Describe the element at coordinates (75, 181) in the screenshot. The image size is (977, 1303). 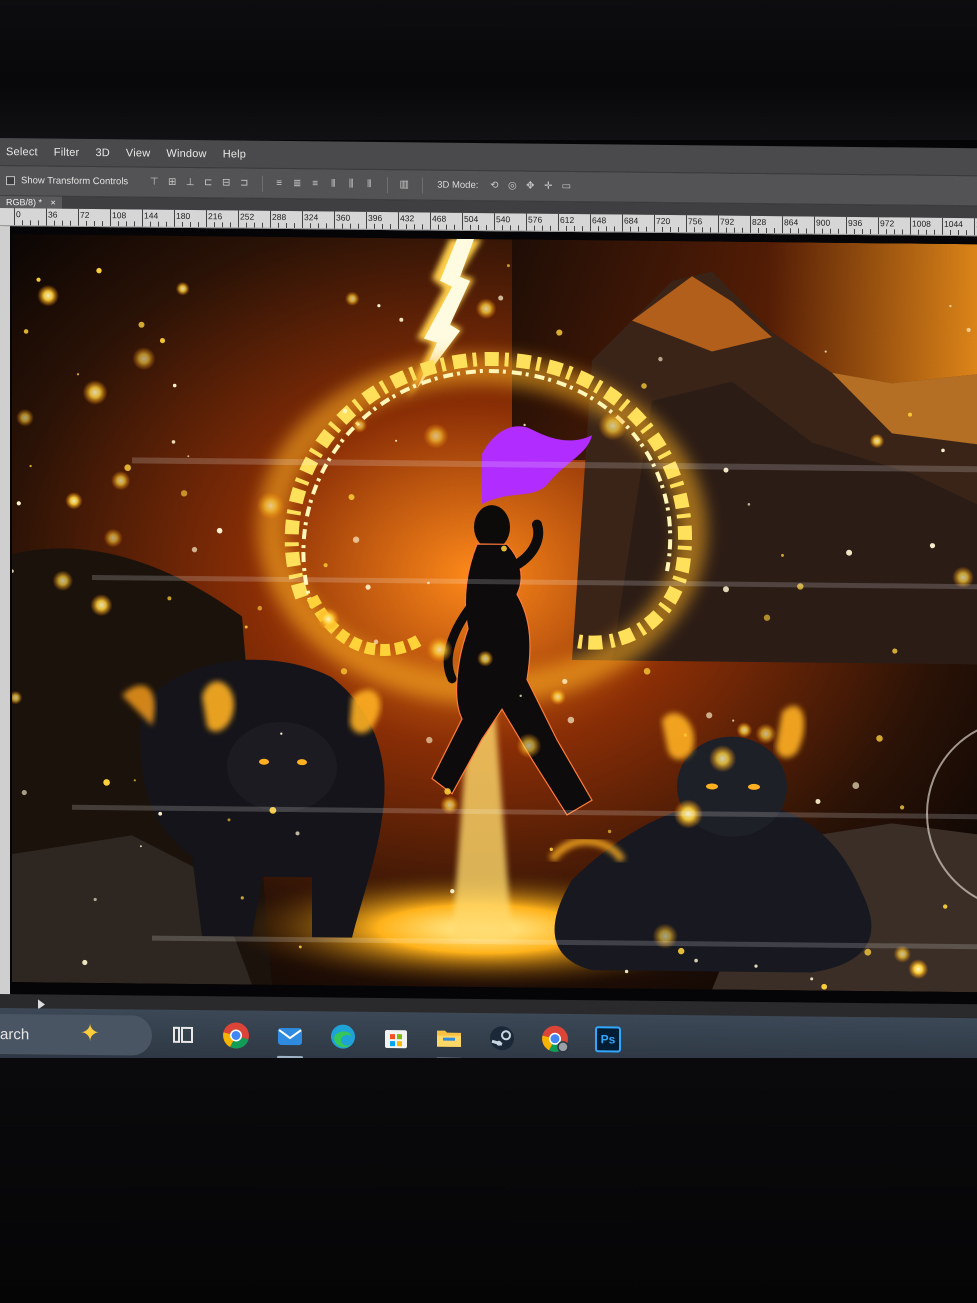
I see `show-transform-label: Show Transform Controls` at that location.